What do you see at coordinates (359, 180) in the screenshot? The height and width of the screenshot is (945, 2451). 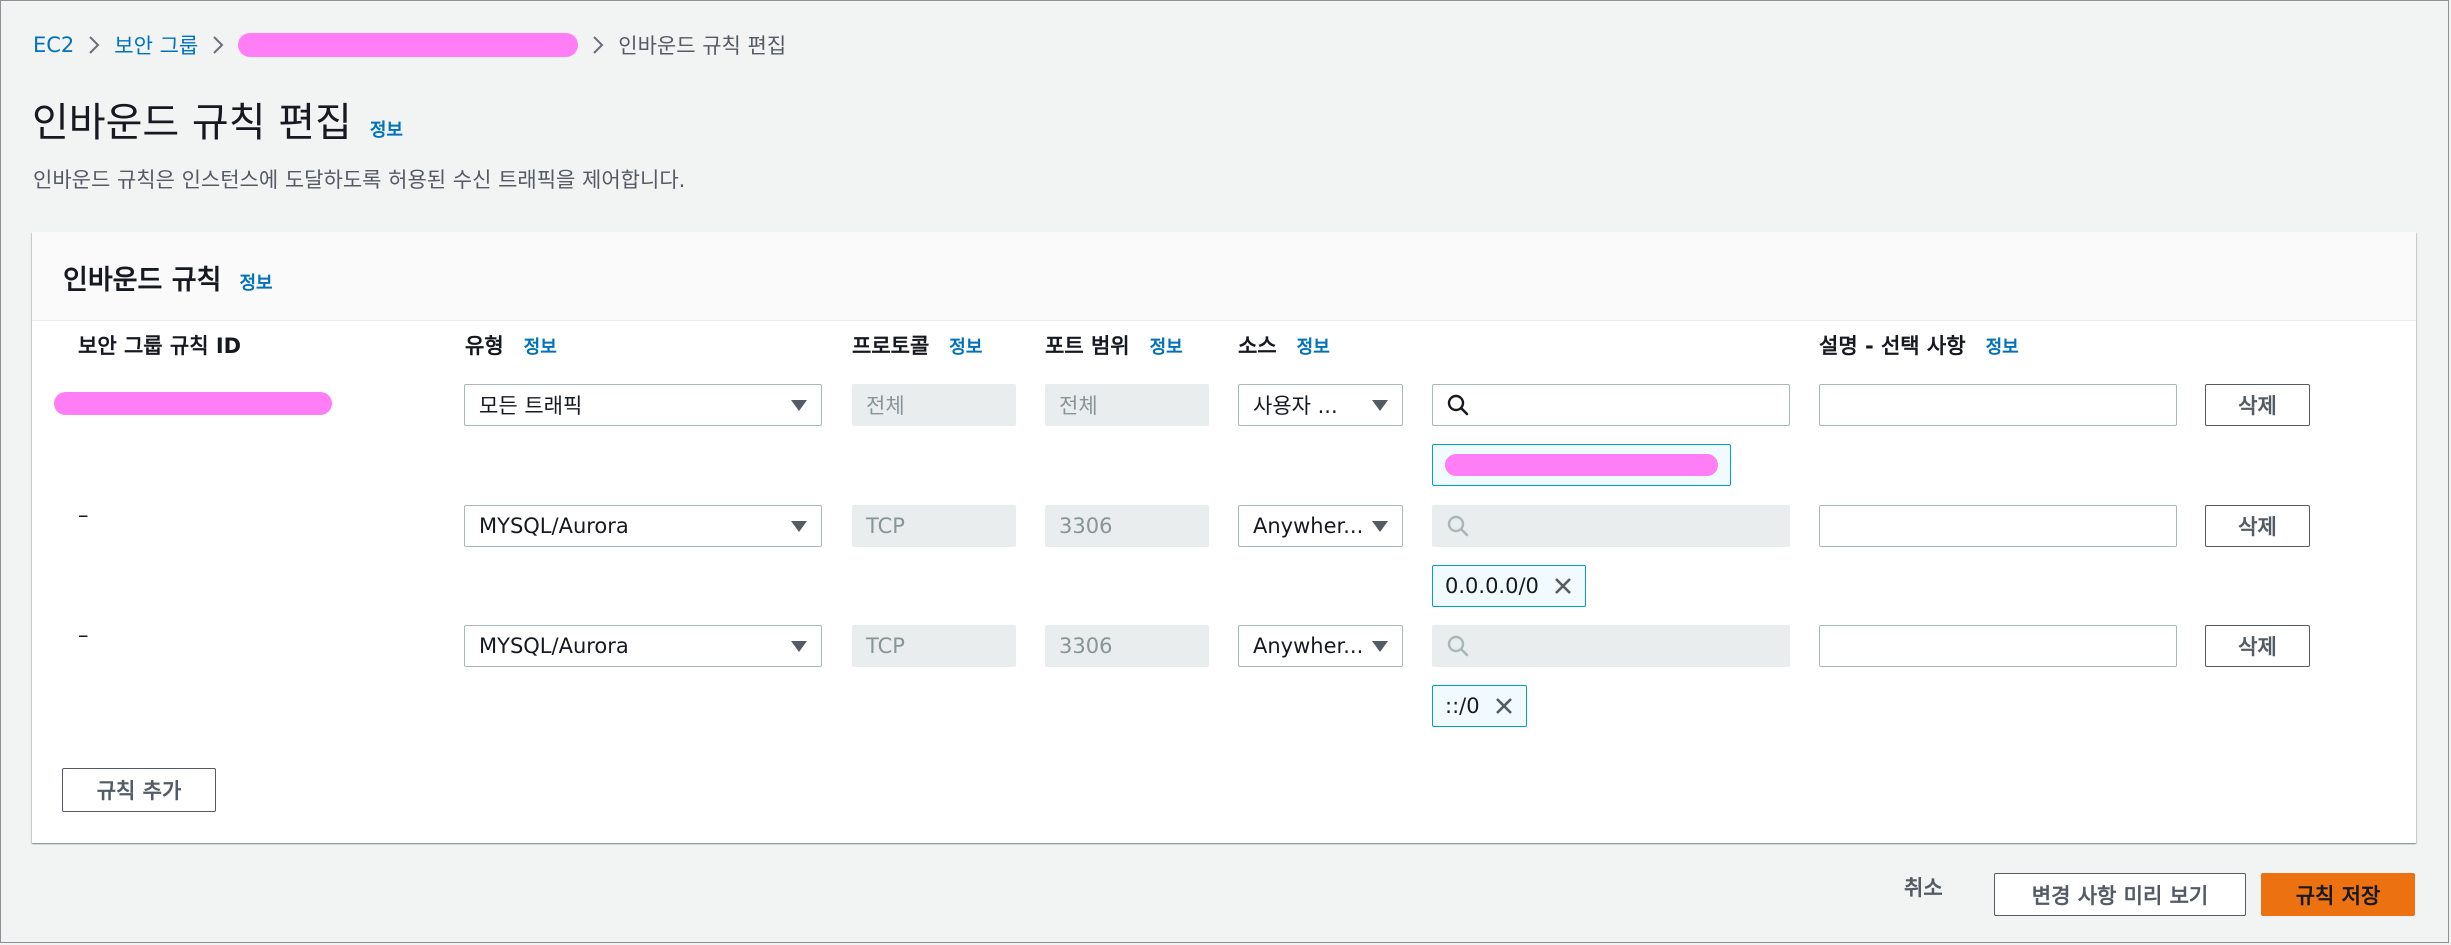 I see `page-description: 인바운드 규칙은 인스턴스에 도달하도록 허용된 수신 트래픽을 제어합니다.` at bounding box center [359, 180].